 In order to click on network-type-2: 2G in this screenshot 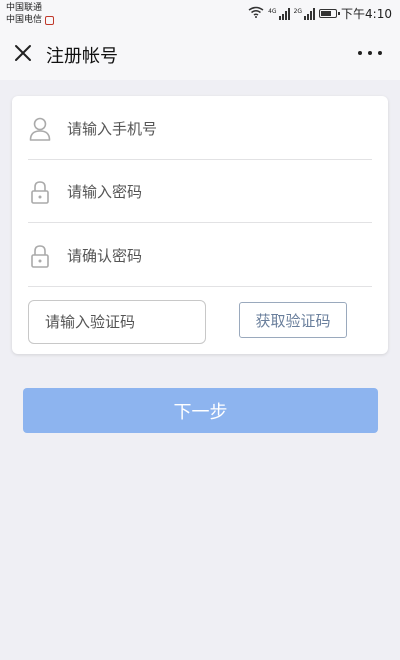, I will do `click(298, 11)`.